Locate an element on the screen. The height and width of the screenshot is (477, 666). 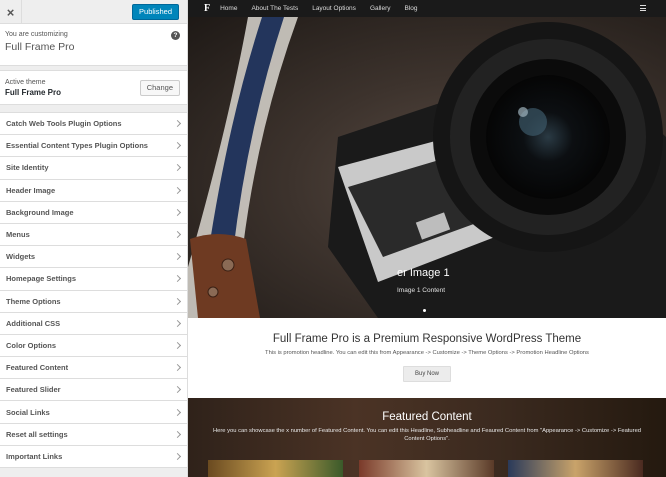
close-customizer-button: × is located at coordinates (11, 12).